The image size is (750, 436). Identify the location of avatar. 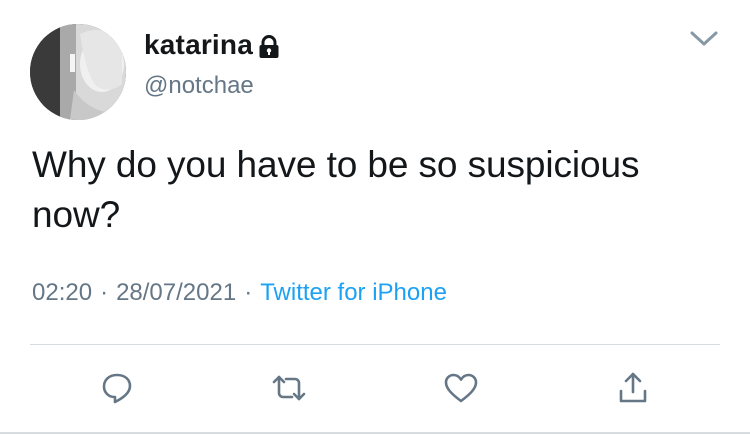
(78, 72).